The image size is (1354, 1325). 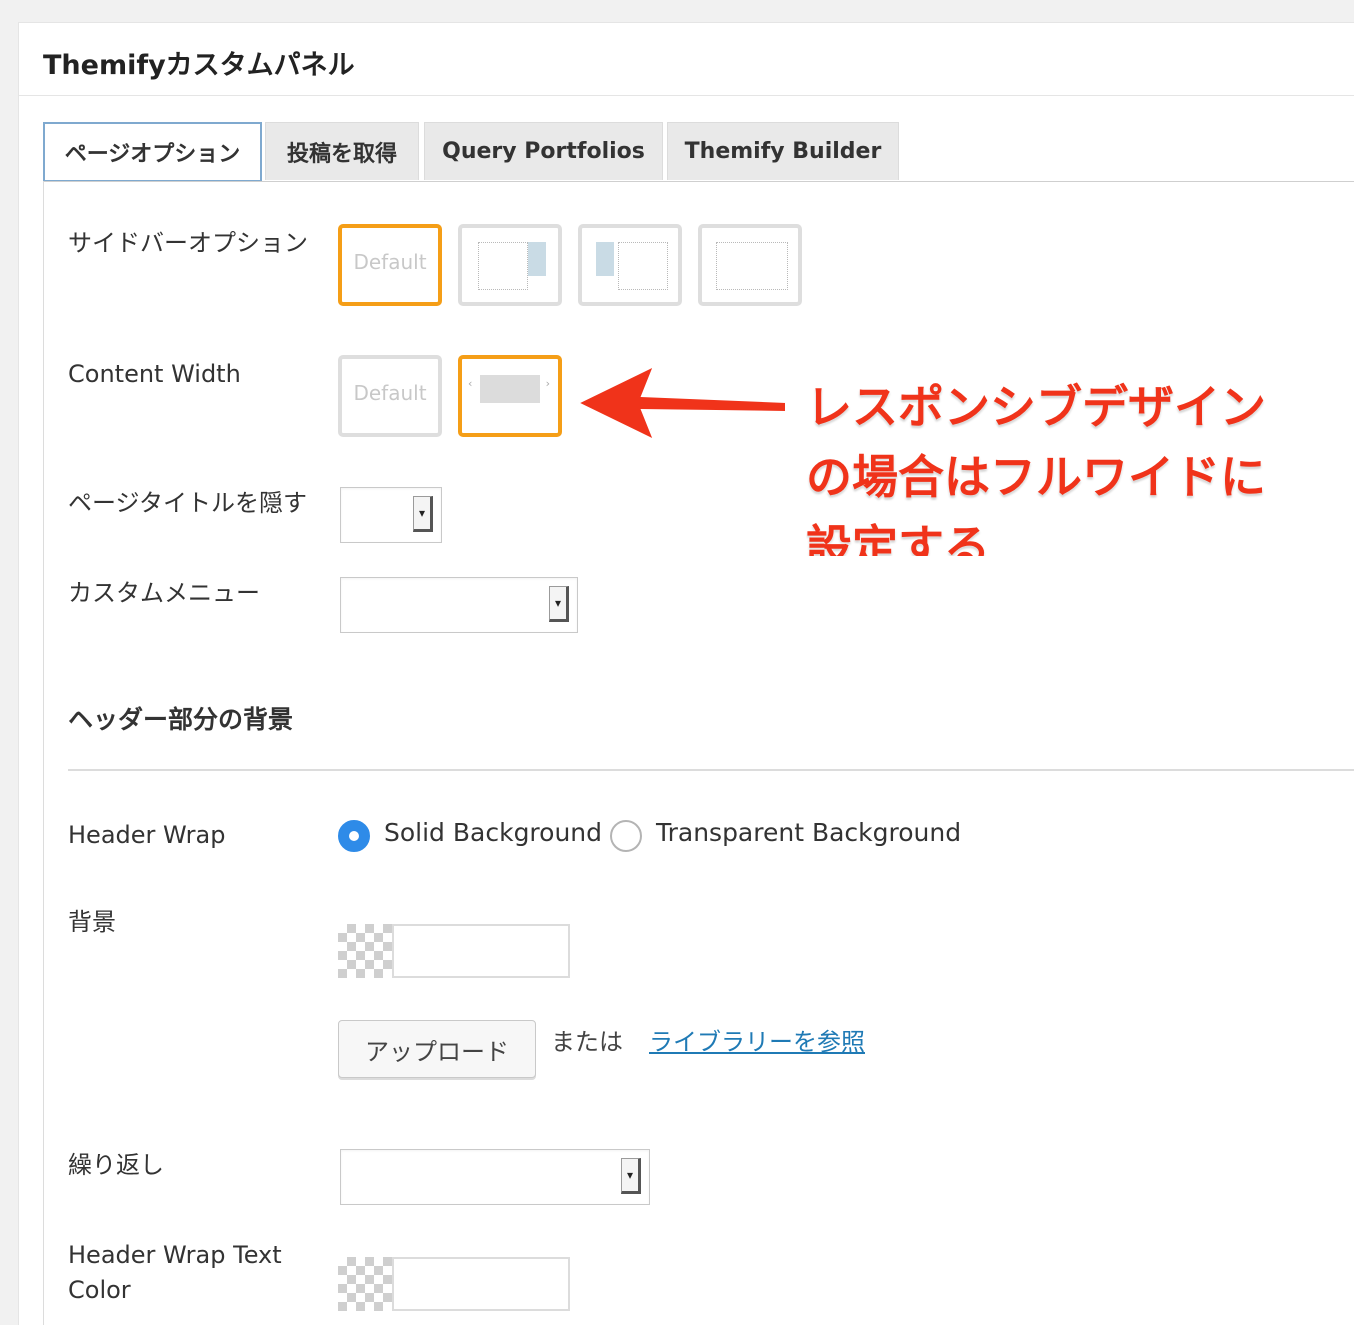 I want to click on transparent-background-radio, so click(x=626, y=836).